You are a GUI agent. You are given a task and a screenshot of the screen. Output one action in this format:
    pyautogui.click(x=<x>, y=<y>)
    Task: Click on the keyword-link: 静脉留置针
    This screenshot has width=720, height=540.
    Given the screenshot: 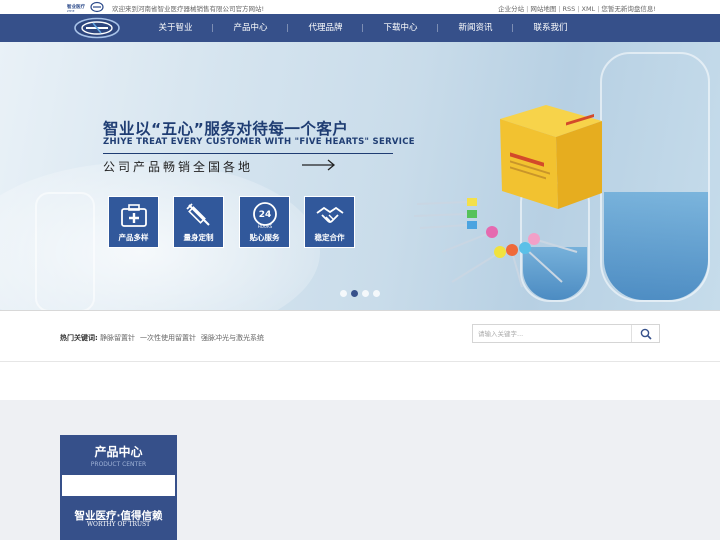 What is the action you would take?
    pyautogui.click(x=117, y=338)
    